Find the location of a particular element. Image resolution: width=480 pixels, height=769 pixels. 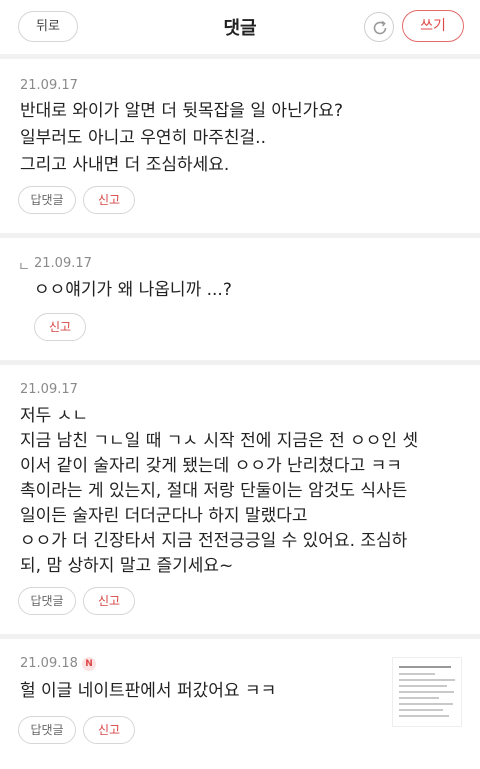

refresh-button is located at coordinates (379, 27).